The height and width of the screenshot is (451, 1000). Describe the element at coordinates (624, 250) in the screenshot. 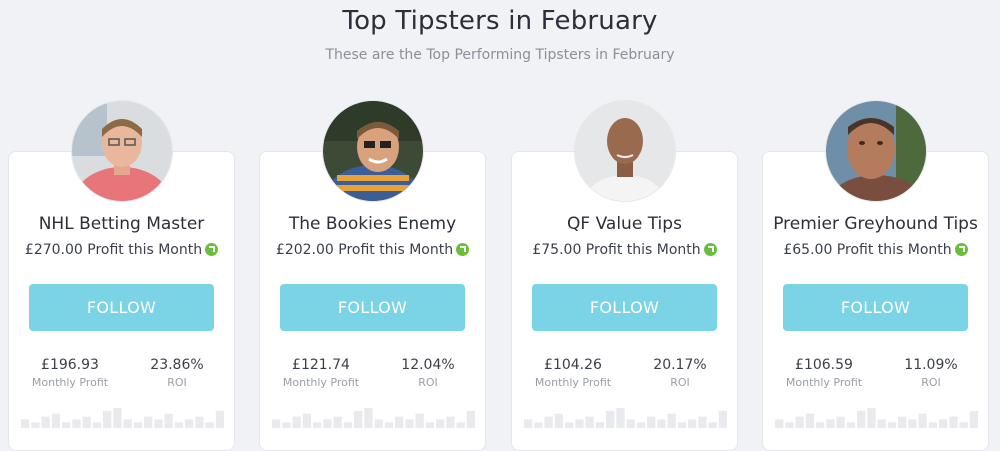

I see `tipster-profit: £75.00 Profit this Month` at that location.